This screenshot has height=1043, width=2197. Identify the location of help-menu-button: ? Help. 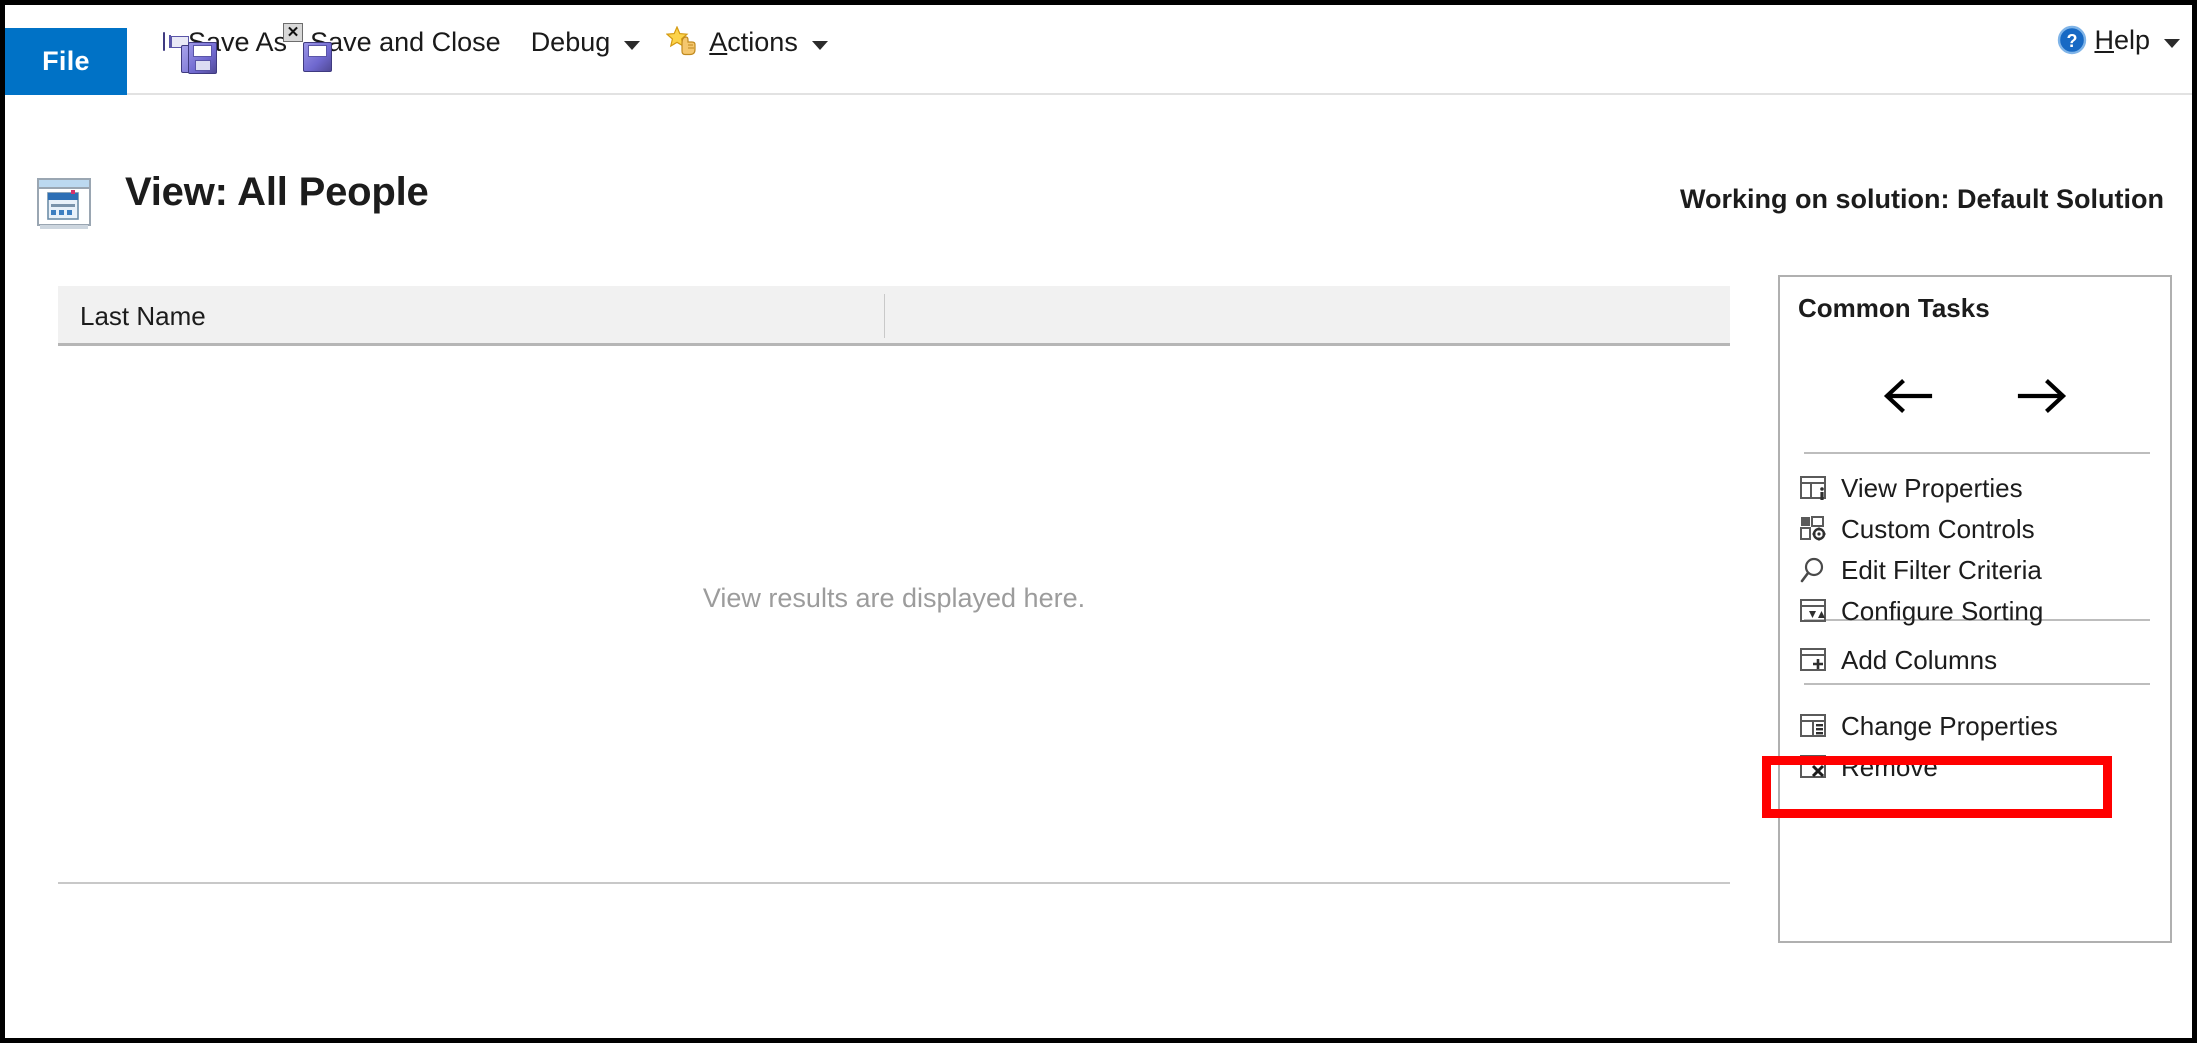
(2118, 40).